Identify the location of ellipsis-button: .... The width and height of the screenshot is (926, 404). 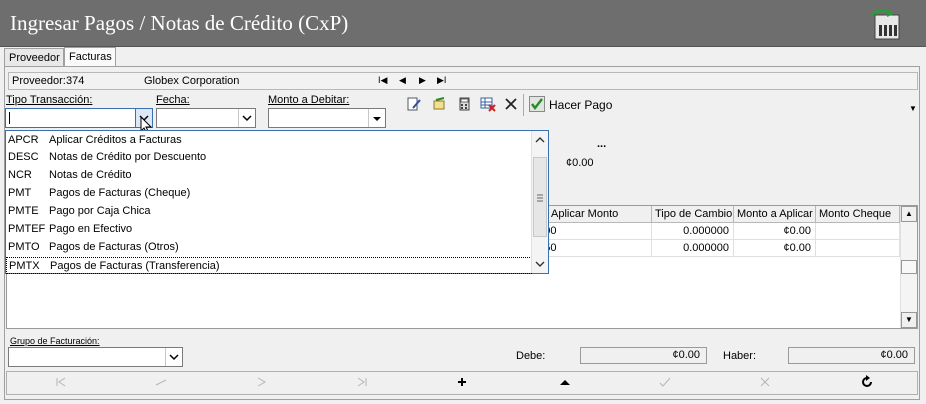
(601, 144).